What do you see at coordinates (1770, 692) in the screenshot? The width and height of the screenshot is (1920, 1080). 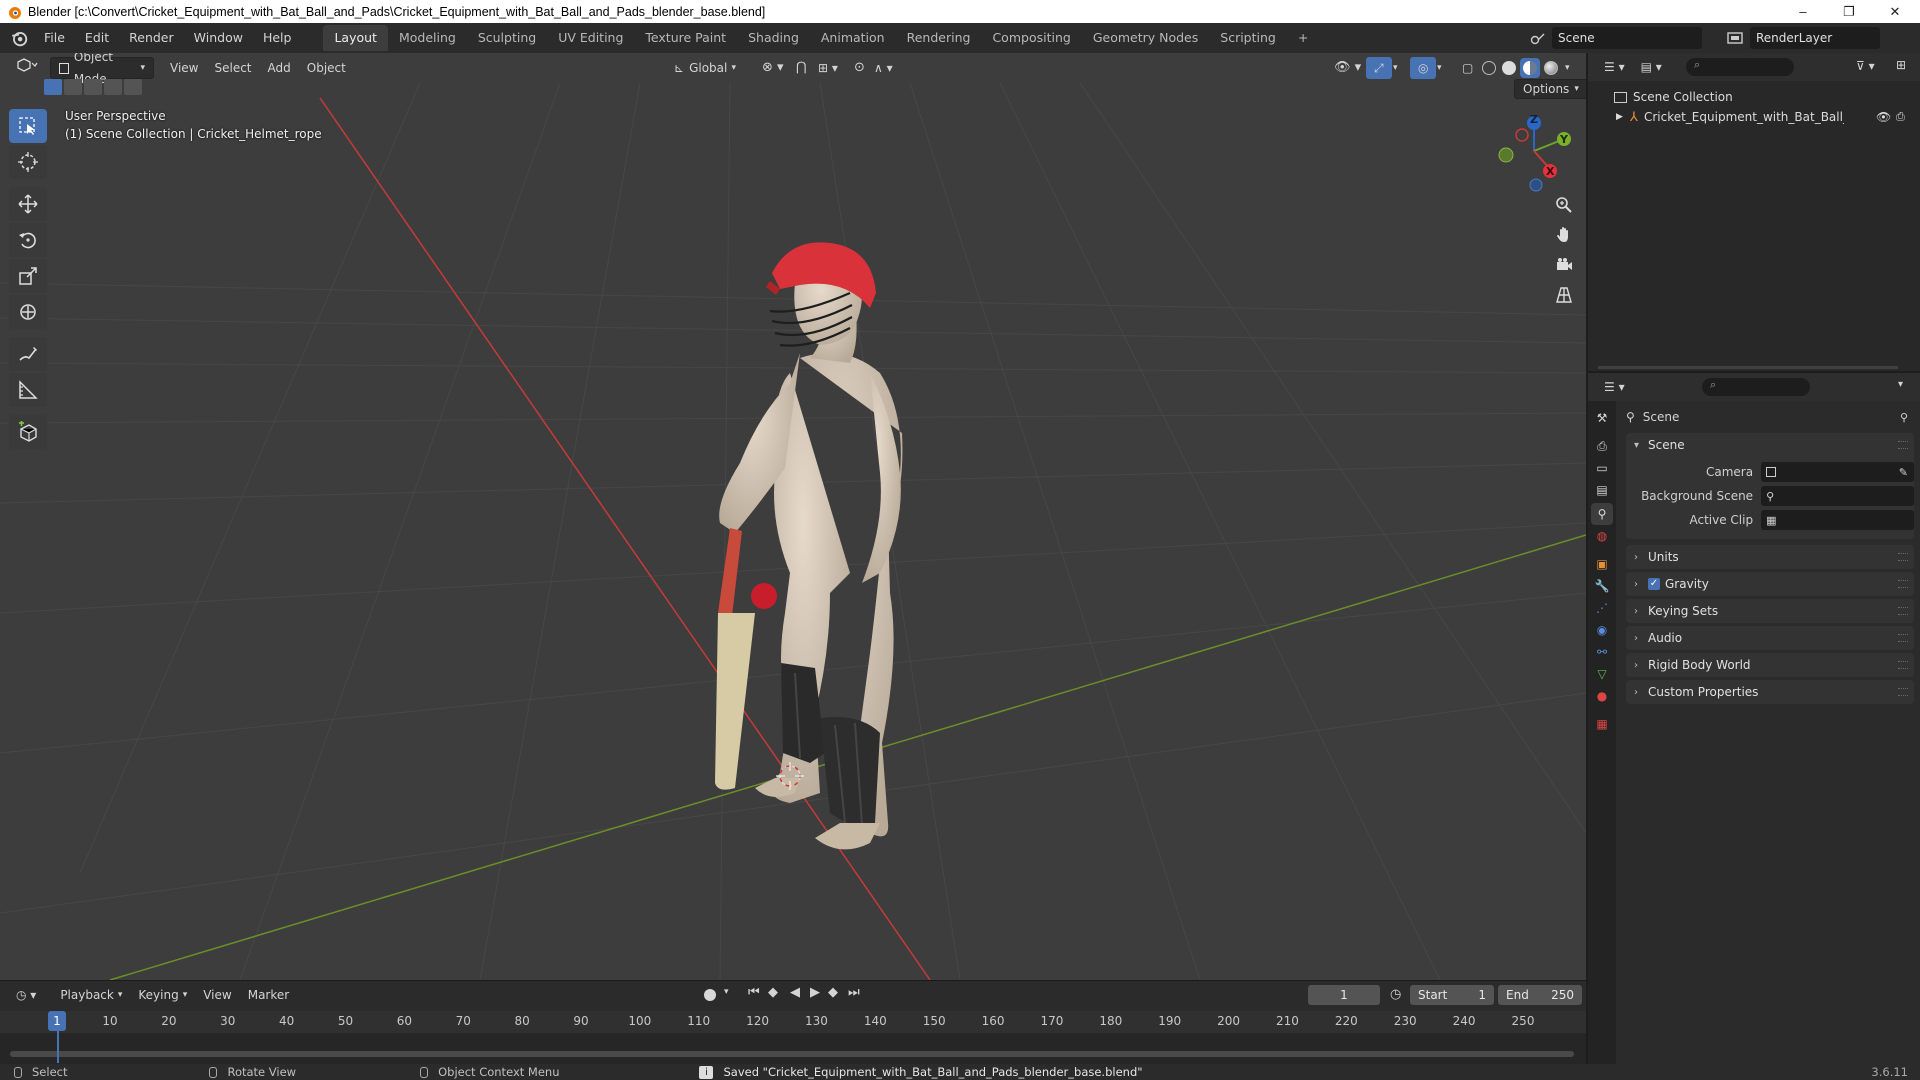 I see `custom-properties-panel: › Custom Properties` at bounding box center [1770, 692].